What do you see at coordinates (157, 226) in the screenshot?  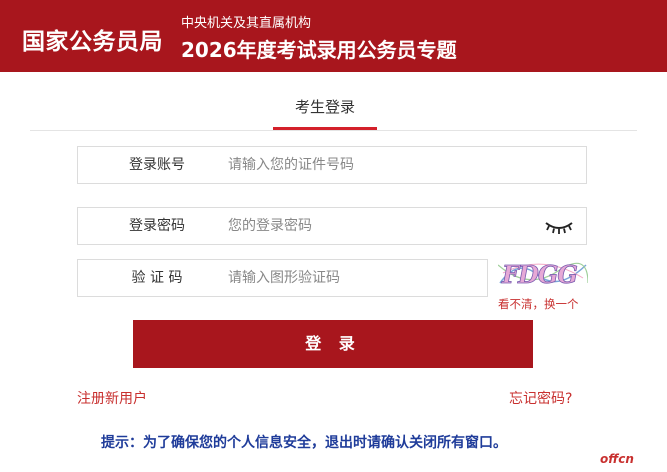 I see `password-label: 登录密码` at bounding box center [157, 226].